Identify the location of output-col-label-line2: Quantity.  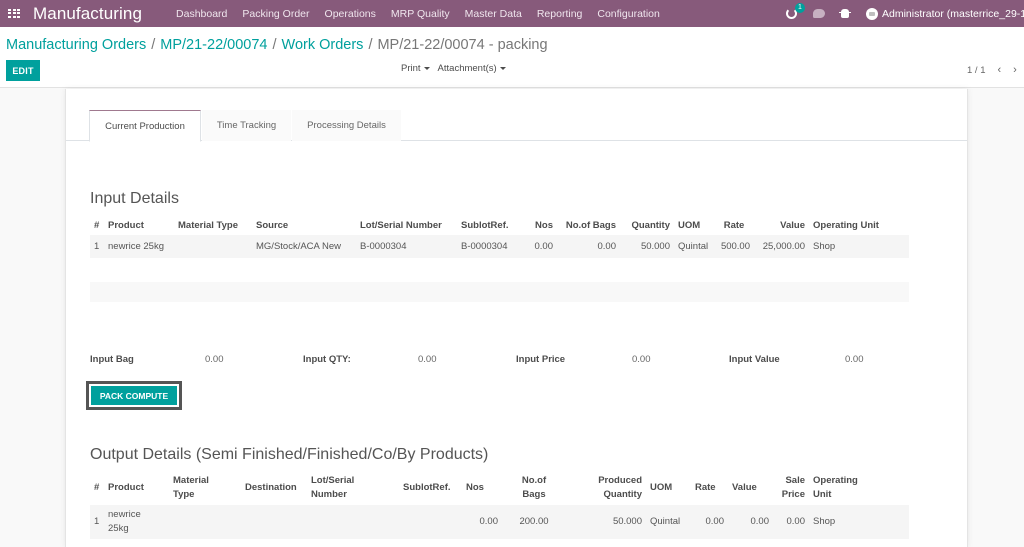
(622, 494).